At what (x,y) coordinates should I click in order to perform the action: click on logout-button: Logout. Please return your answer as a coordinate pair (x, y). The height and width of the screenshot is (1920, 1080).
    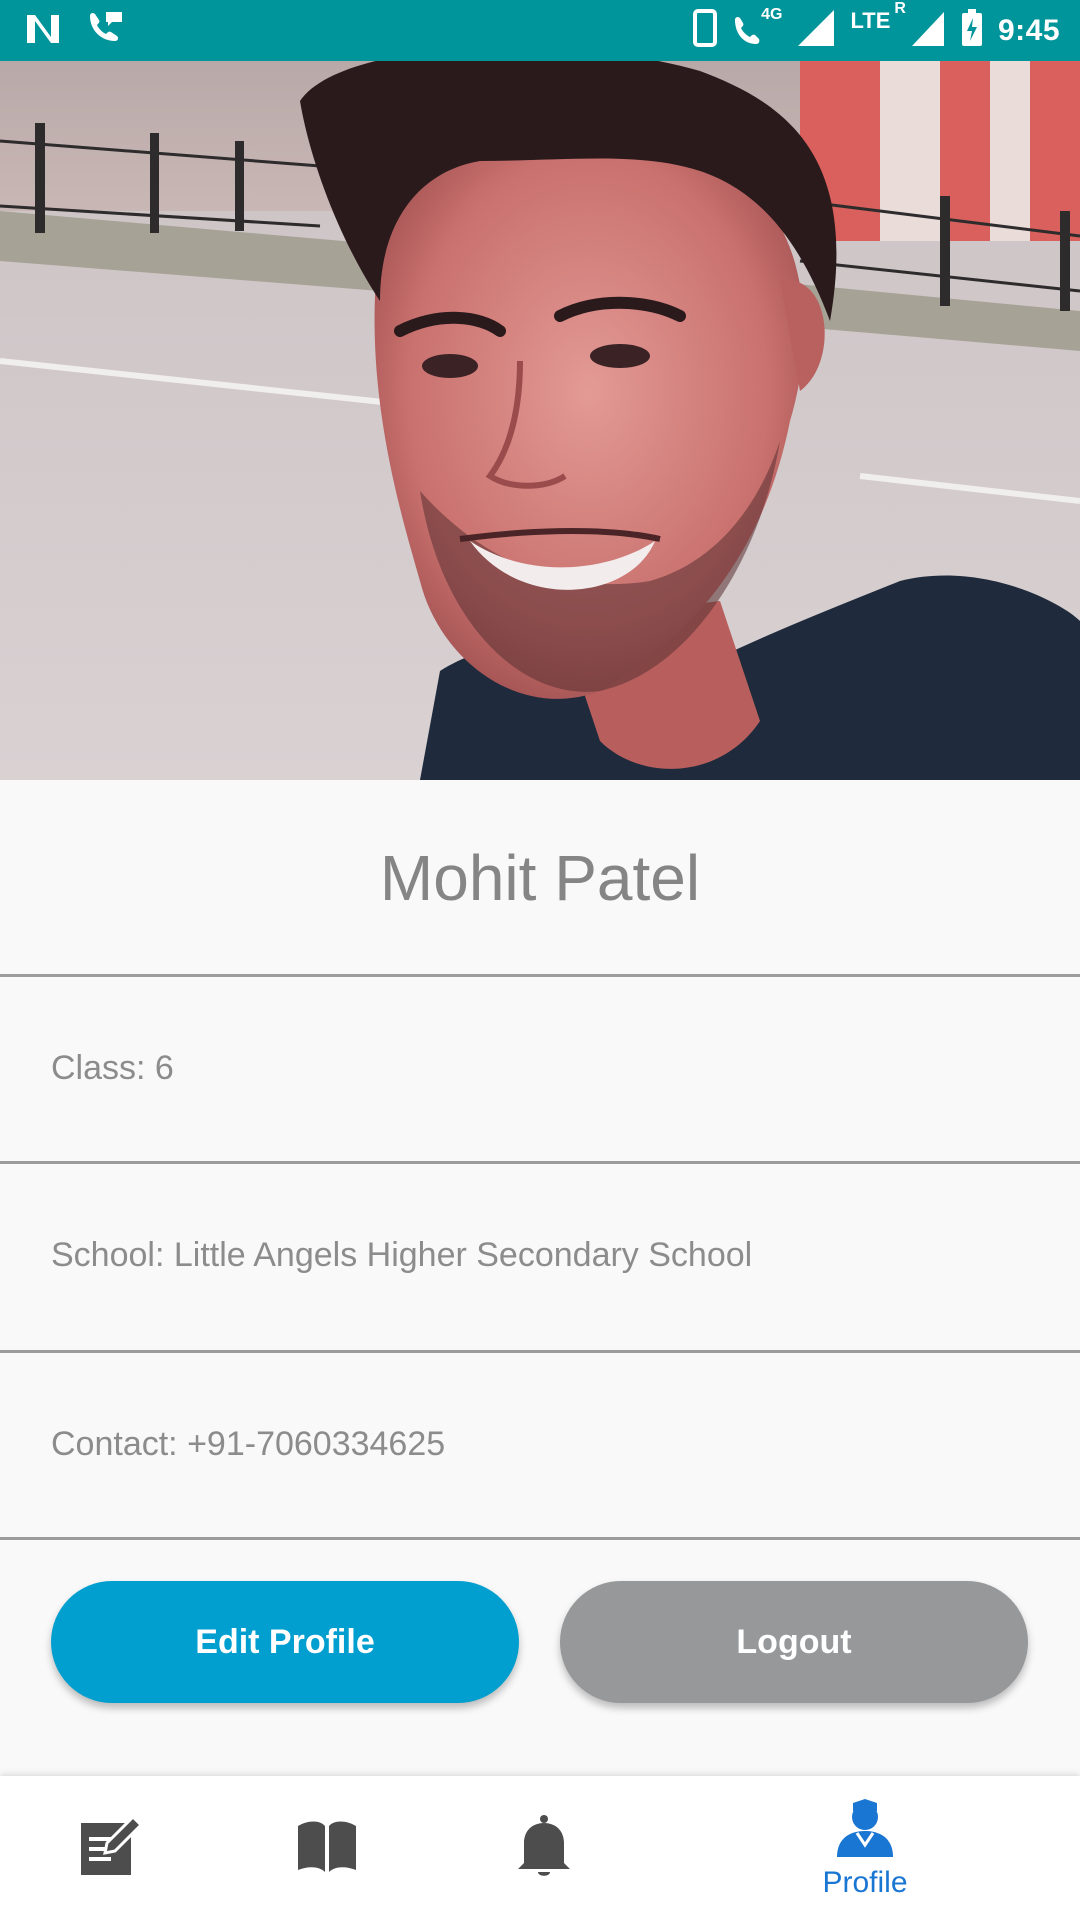
    Looking at the image, I should click on (794, 1642).